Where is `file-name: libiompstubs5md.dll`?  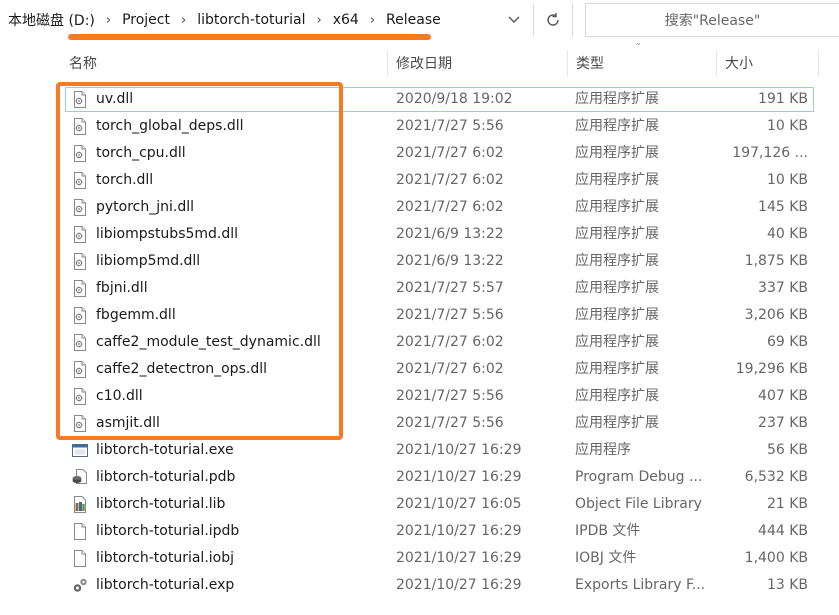 file-name: libiompstubs5md.dll is located at coordinates (167, 234).